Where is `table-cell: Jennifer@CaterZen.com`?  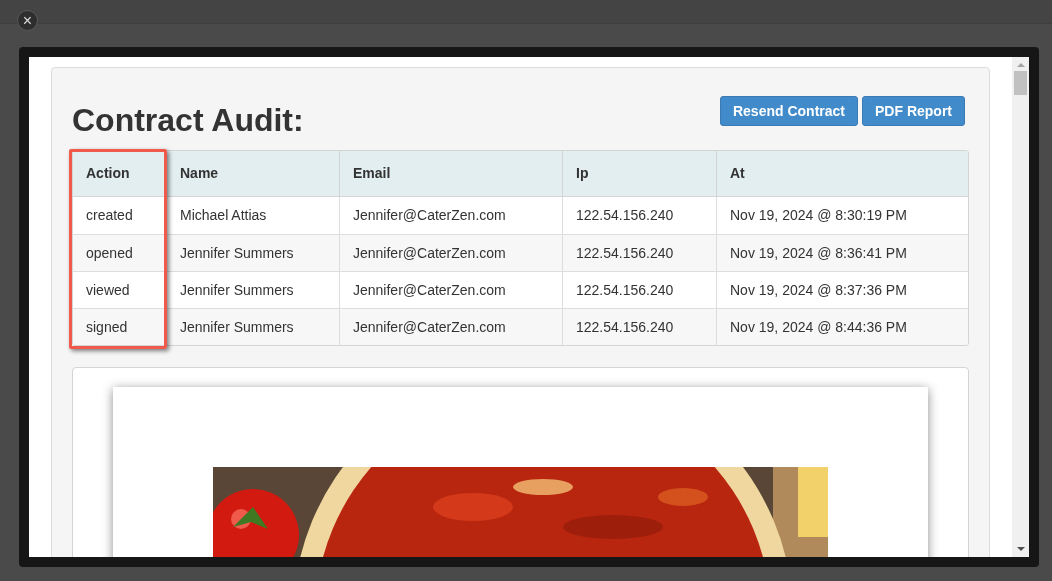
table-cell: Jennifer@CaterZen.com is located at coordinates (450, 327).